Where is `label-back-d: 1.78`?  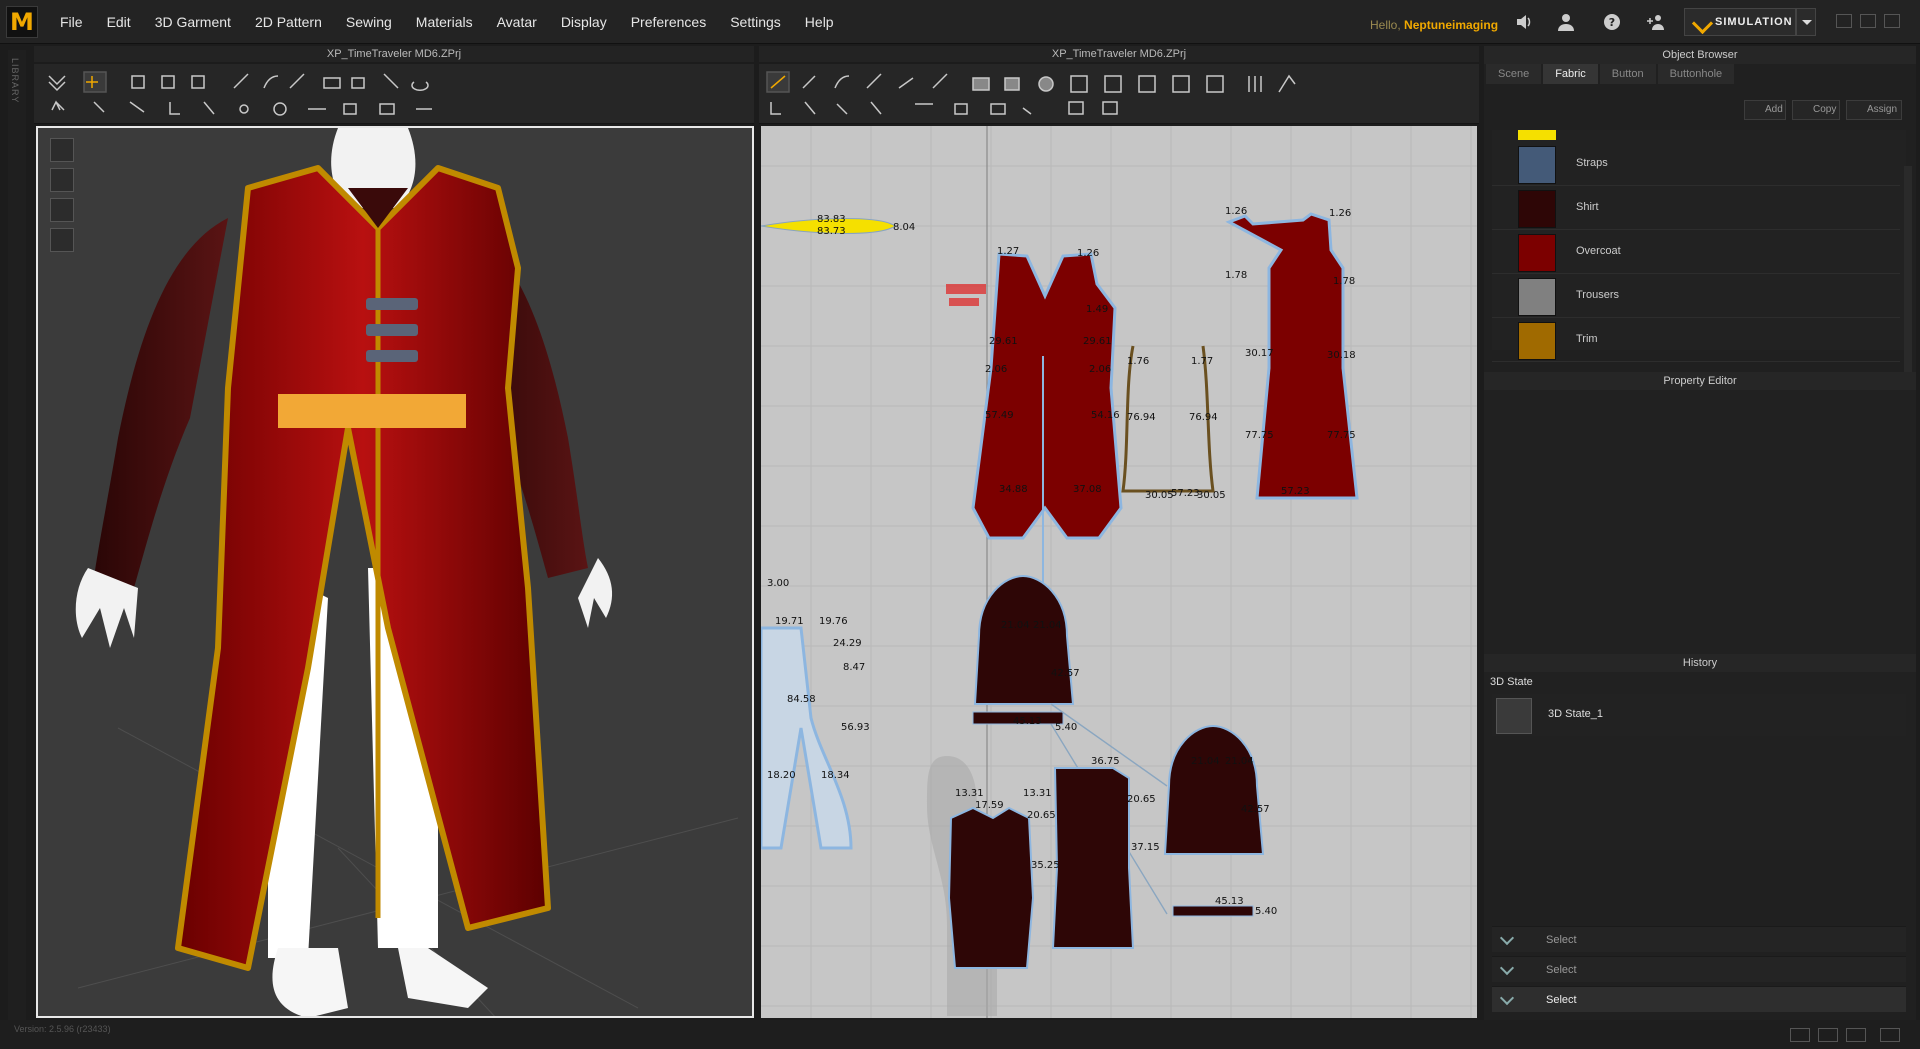 label-back-d: 1.78 is located at coordinates (1344, 281).